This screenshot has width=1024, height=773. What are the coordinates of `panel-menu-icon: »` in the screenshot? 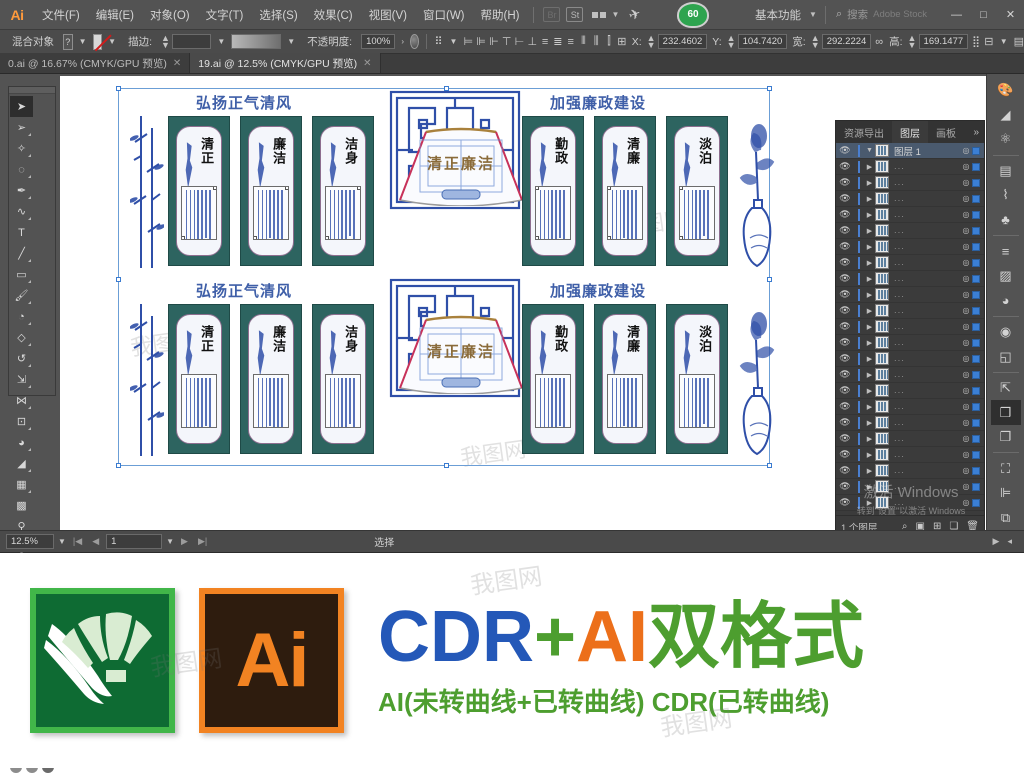 It's located at (976, 132).